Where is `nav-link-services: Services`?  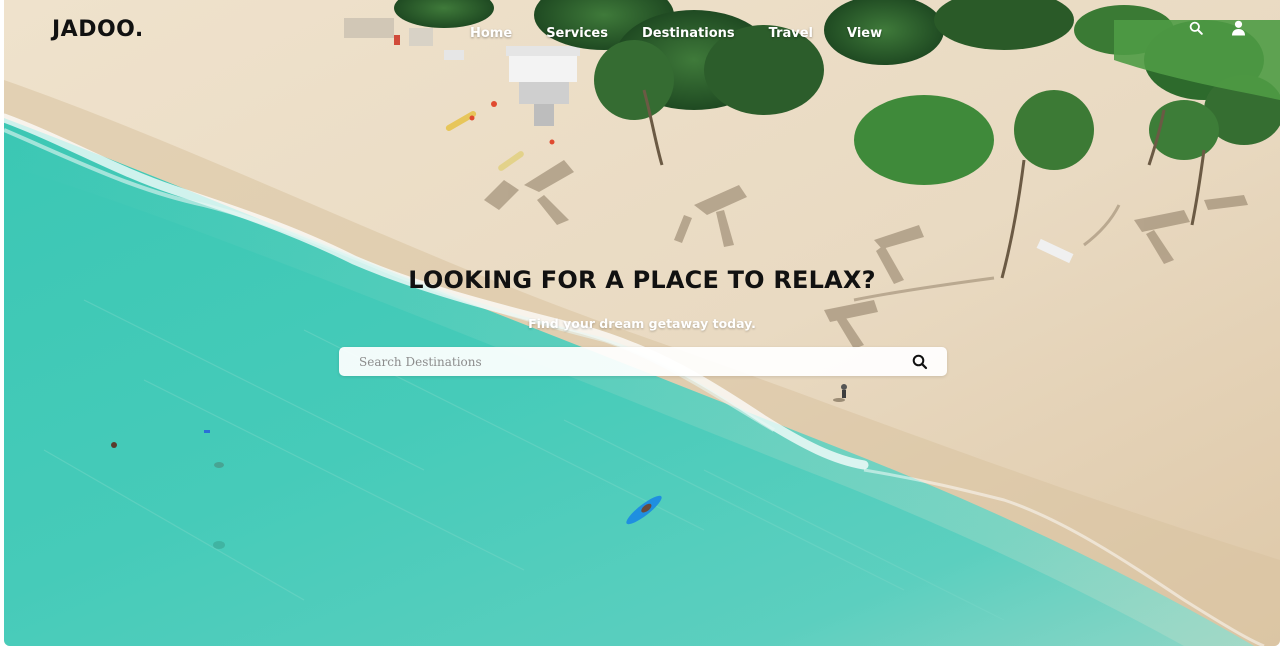
nav-link-services: Services is located at coordinates (577, 33).